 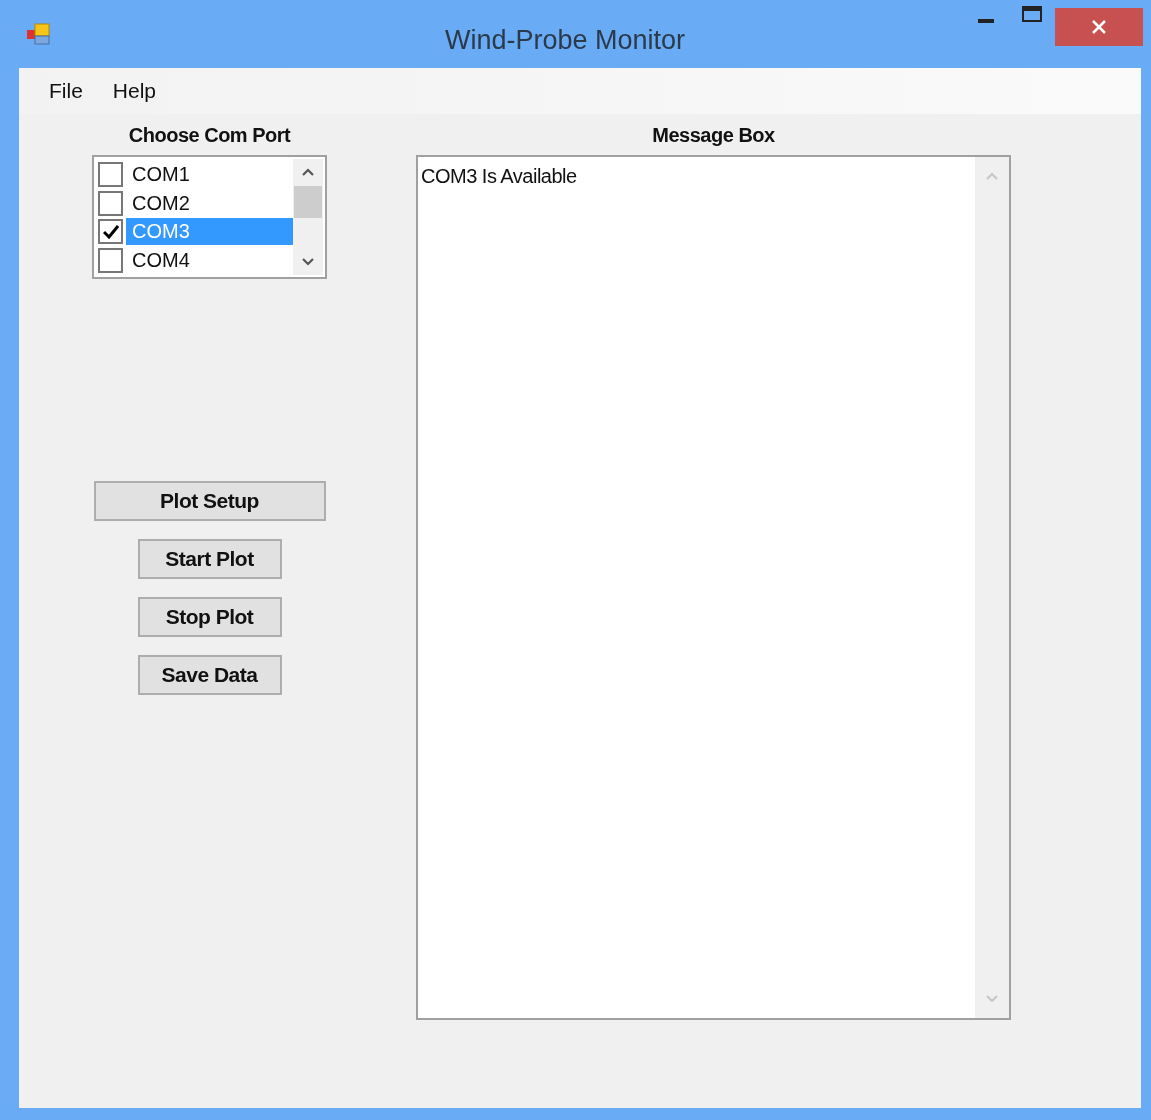 What do you see at coordinates (209, 174) in the screenshot?
I see `com-port-item: COM1` at bounding box center [209, 174].